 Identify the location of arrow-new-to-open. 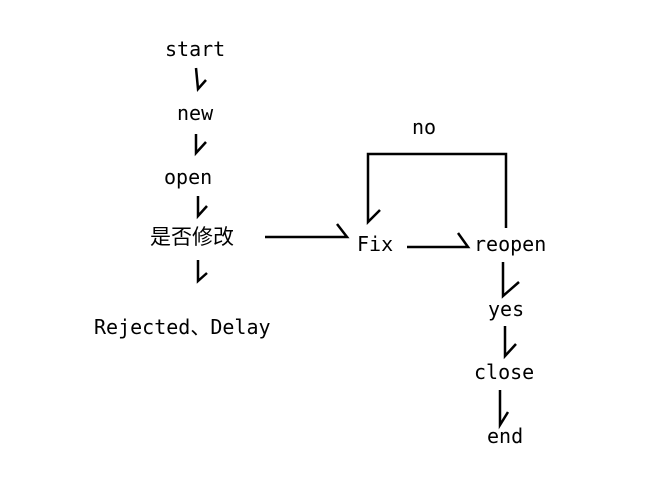
(200, 145).